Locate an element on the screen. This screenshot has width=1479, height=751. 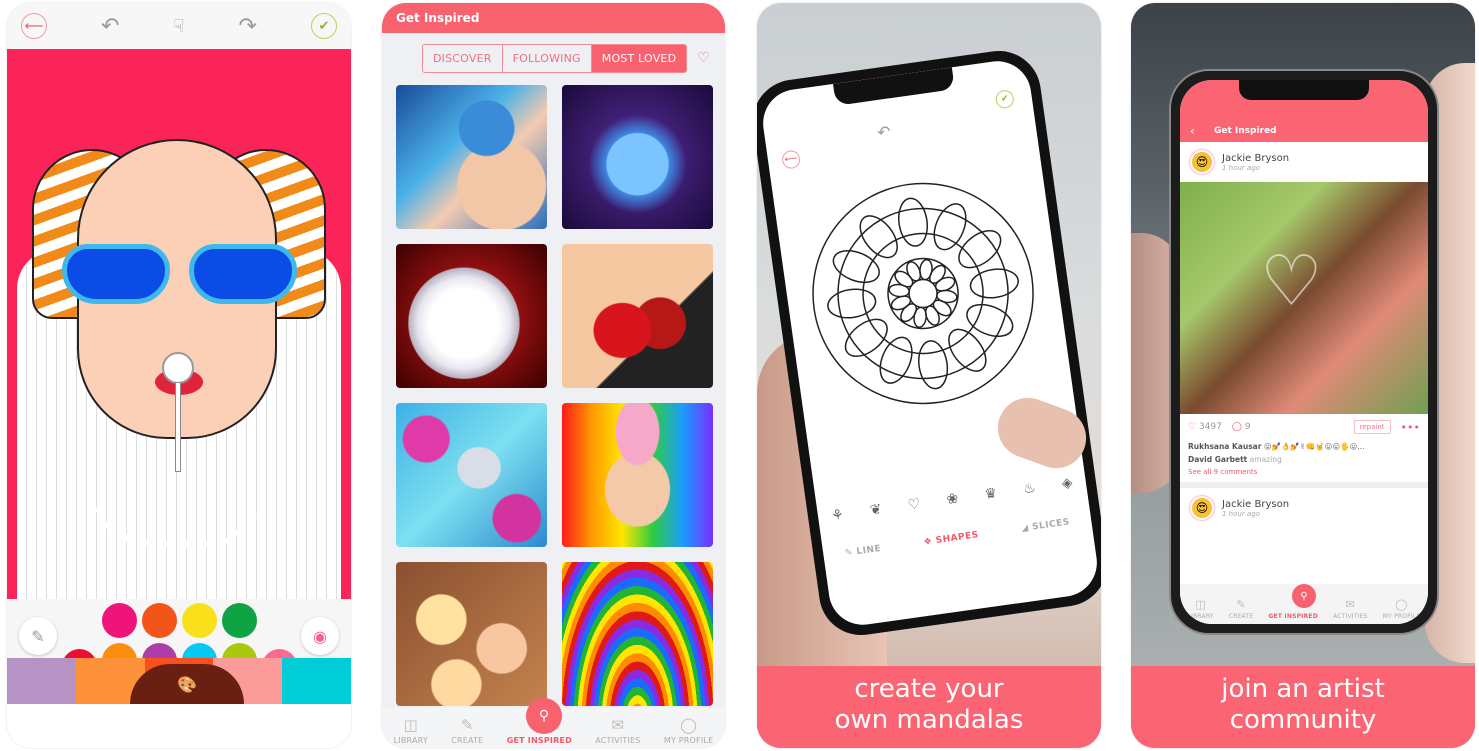
gallery-item-bird is located at coordinates (471, 475).